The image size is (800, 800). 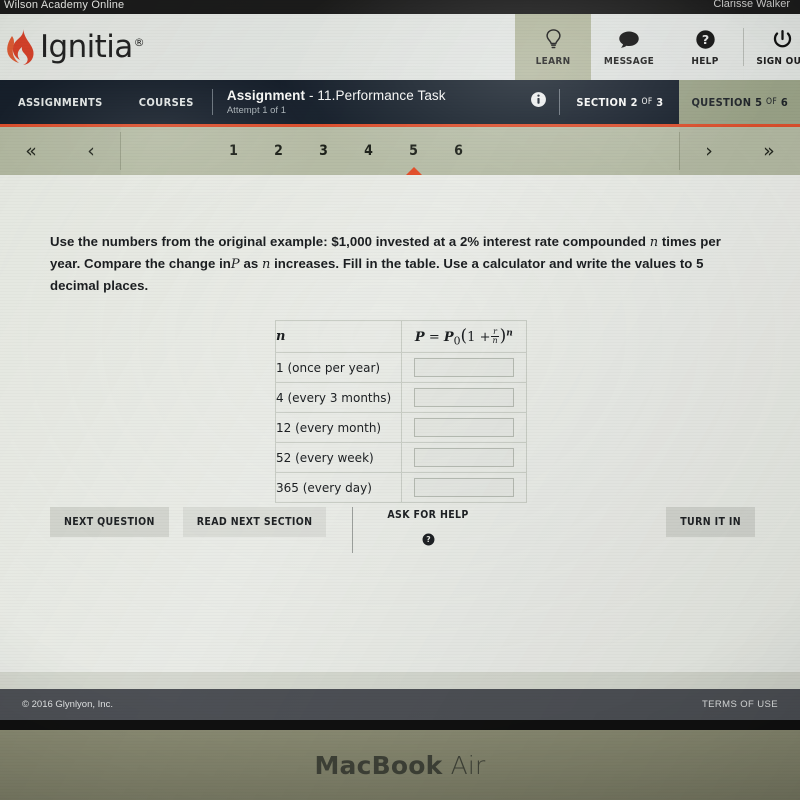 I want to click on terms-of-use-link: TERMS OF USE, so click(x=740, y=704).